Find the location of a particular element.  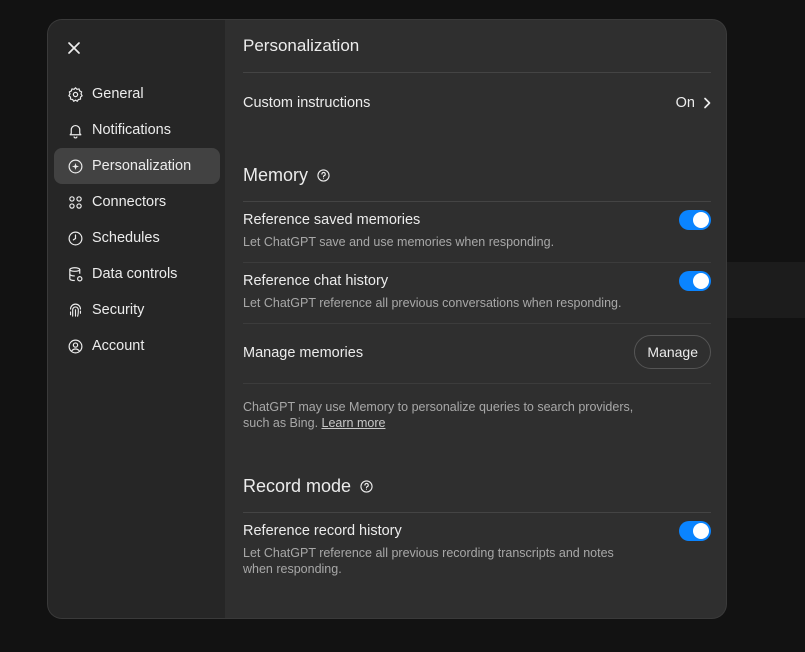

sidebar-item-schedules: Schedules is located at coordinates (137, 238).